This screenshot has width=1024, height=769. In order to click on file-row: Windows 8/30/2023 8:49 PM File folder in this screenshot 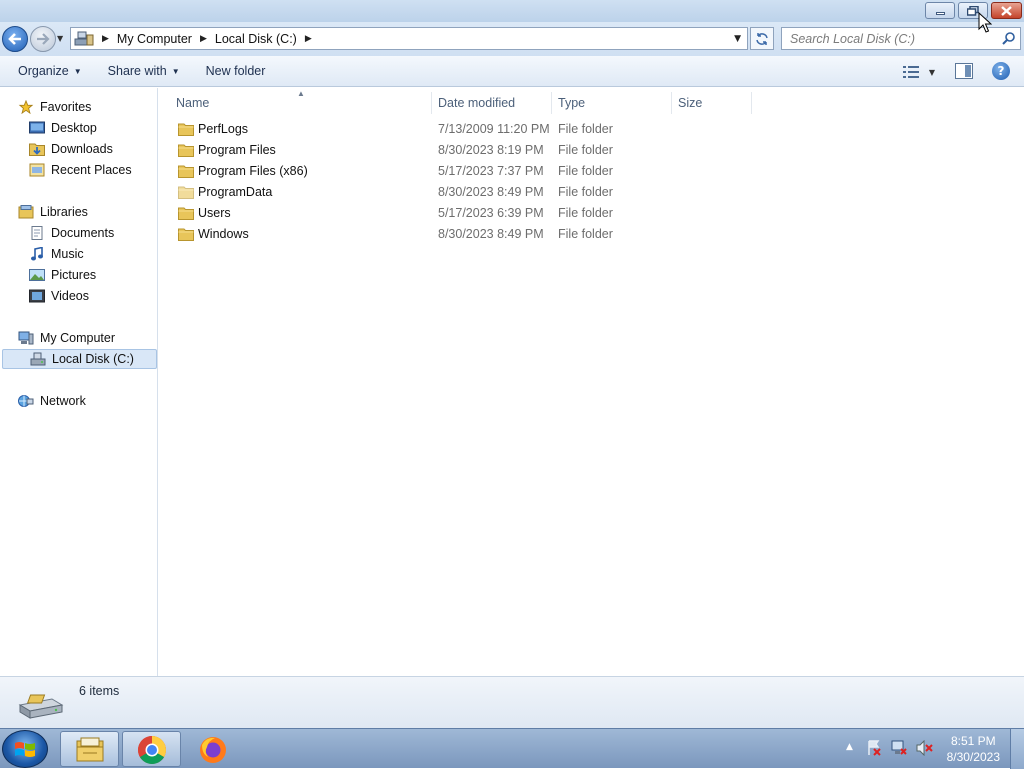, I will do `click(474, 234)`.